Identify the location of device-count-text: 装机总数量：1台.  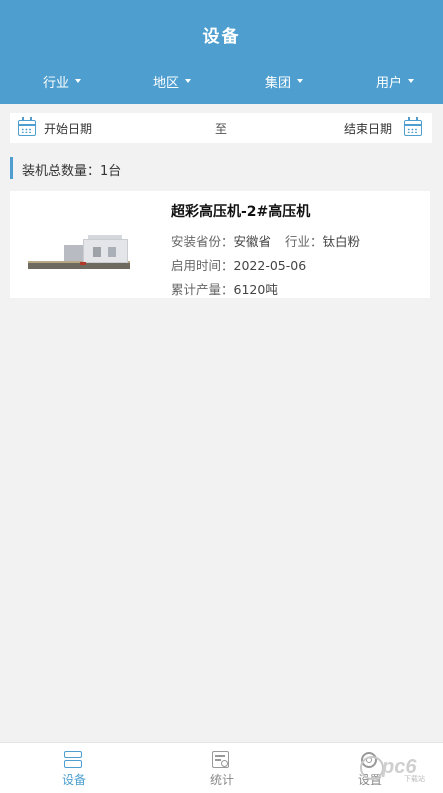
(72, 171).